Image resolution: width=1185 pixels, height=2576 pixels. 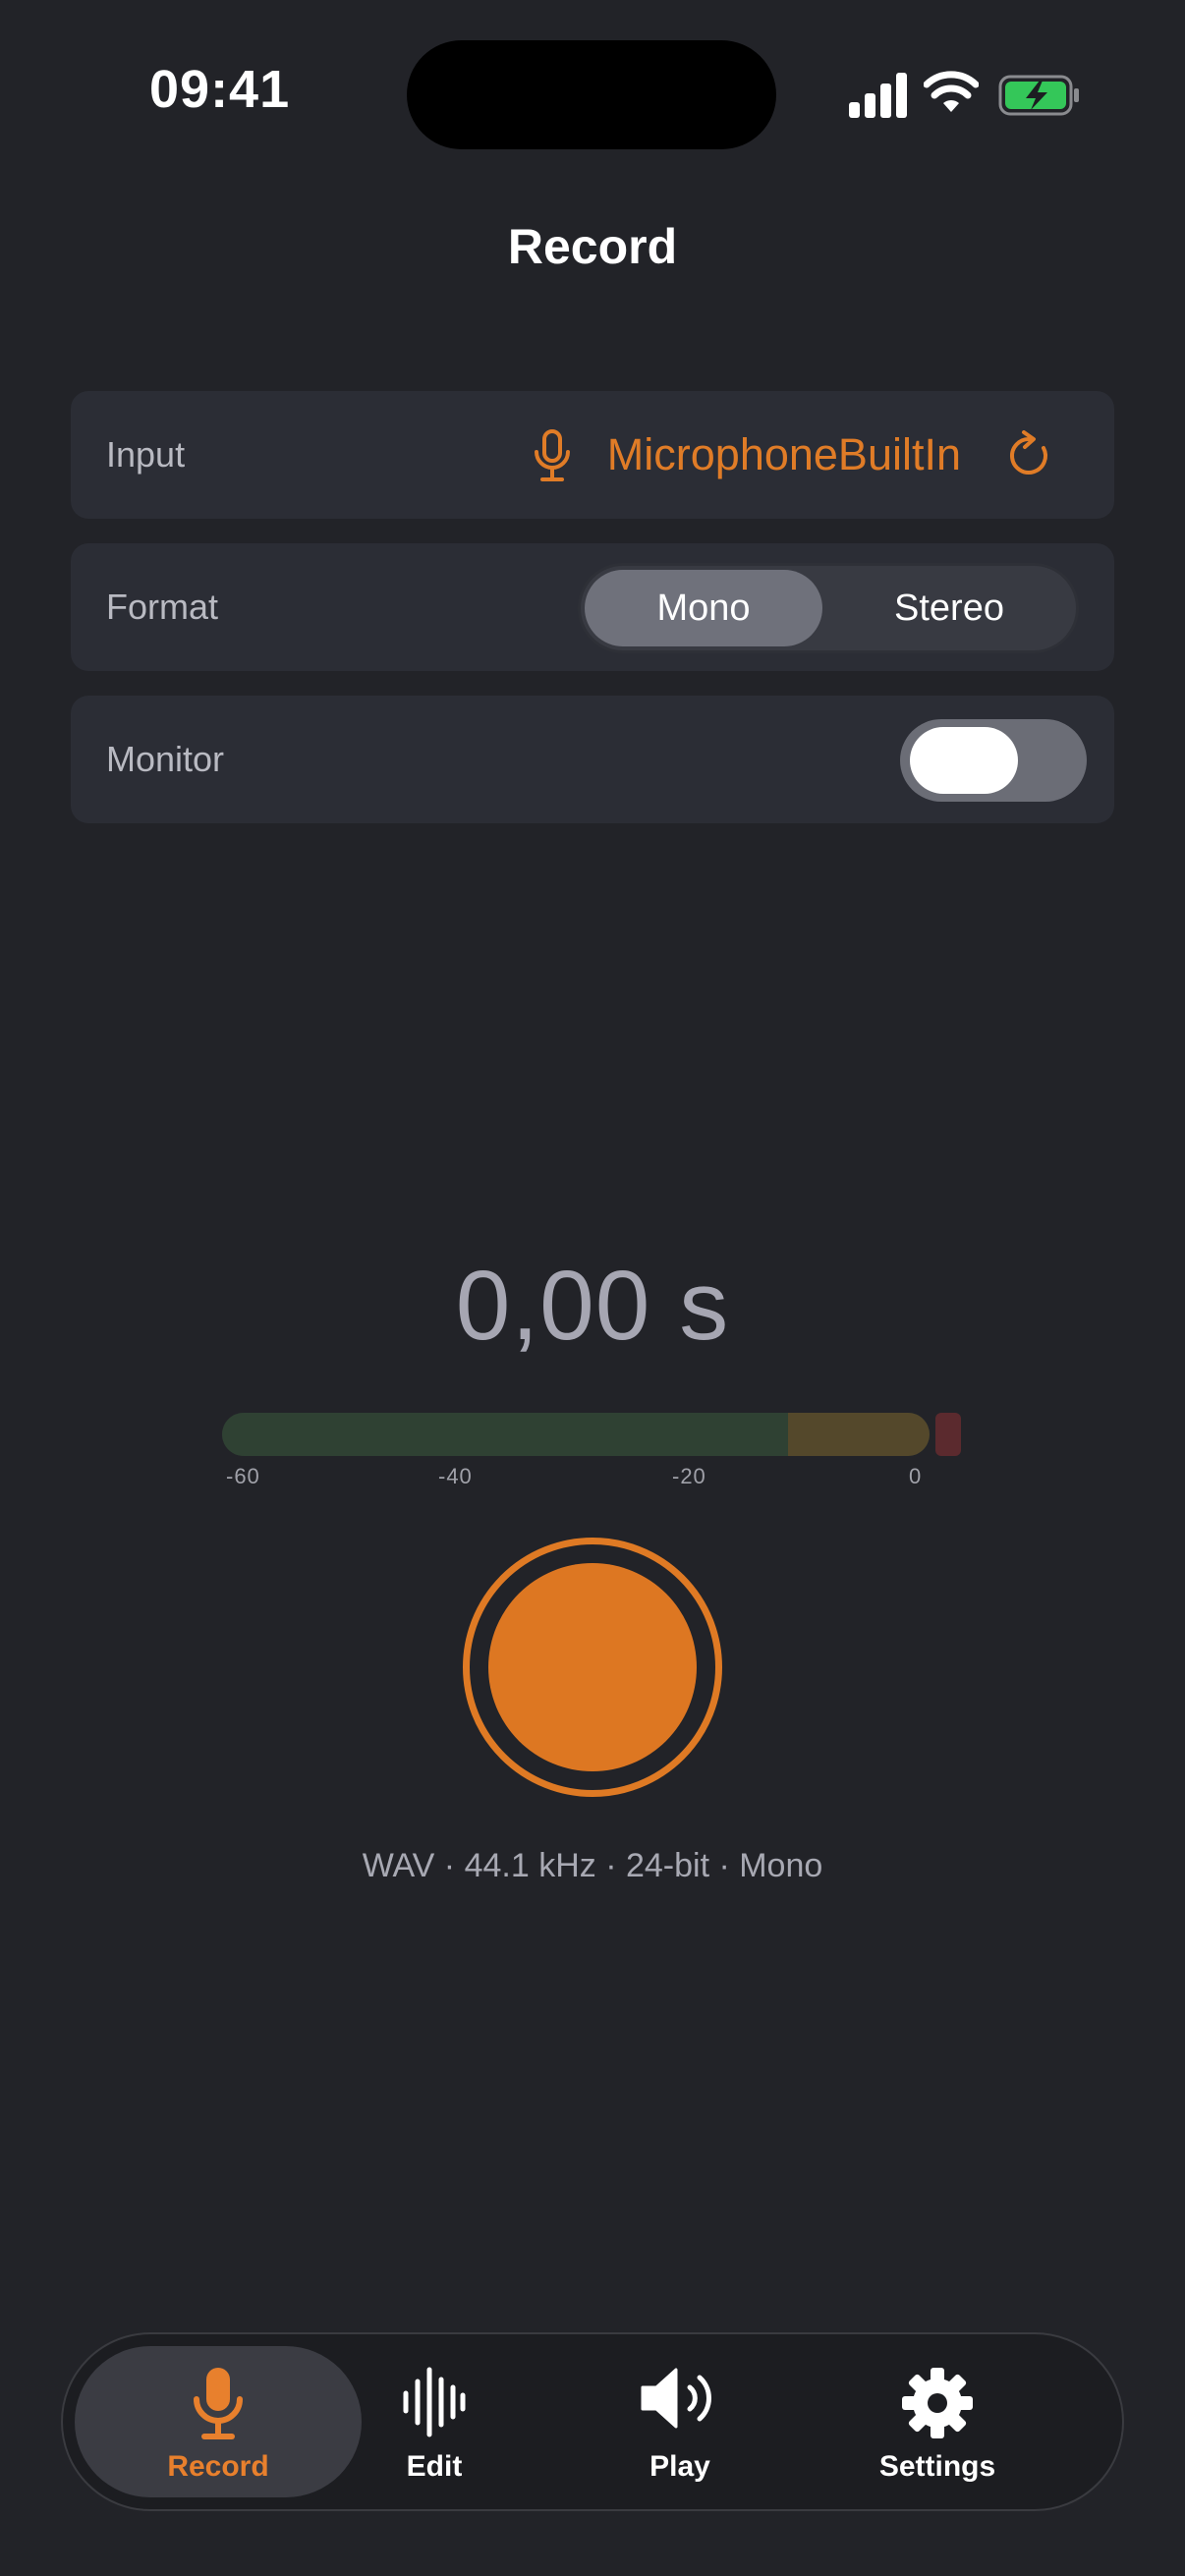 I want to click on tab-settings: Settings, so click(x=937, y=2421).